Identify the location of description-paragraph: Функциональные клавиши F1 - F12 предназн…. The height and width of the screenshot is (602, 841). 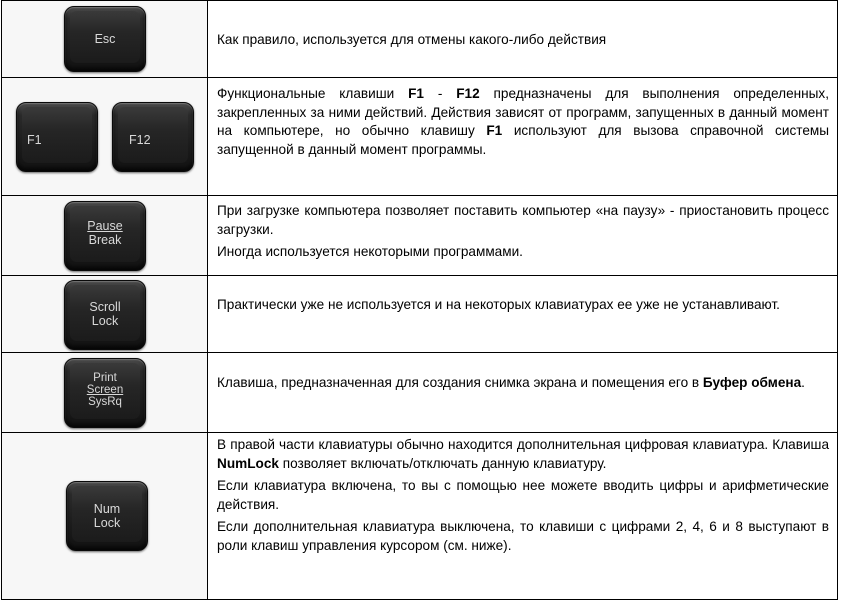
(523, 121).